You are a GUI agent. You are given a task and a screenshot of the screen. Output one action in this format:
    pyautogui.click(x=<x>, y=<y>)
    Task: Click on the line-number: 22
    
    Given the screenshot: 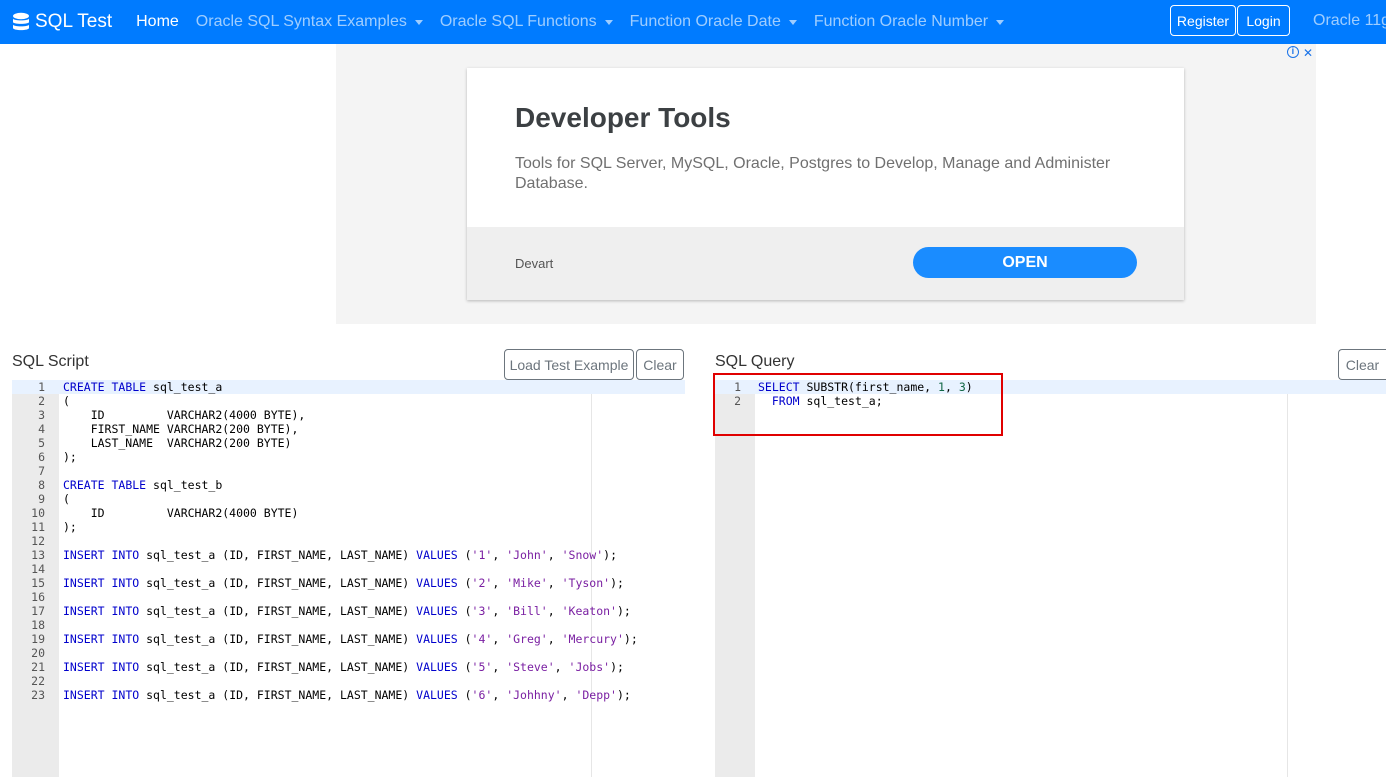 What is the action you would take?
    pyautogui.click(x=38, y=681)
    